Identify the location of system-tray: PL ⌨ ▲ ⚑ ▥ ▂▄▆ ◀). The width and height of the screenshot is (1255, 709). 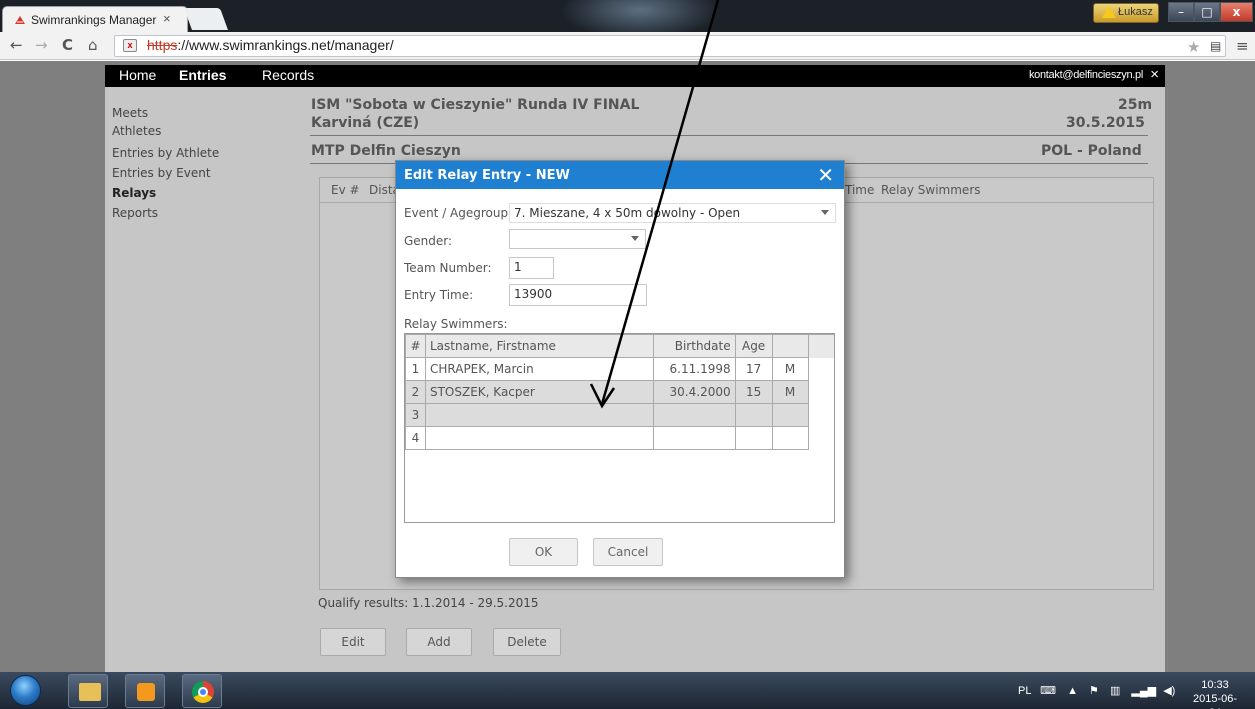
(1096, 690).